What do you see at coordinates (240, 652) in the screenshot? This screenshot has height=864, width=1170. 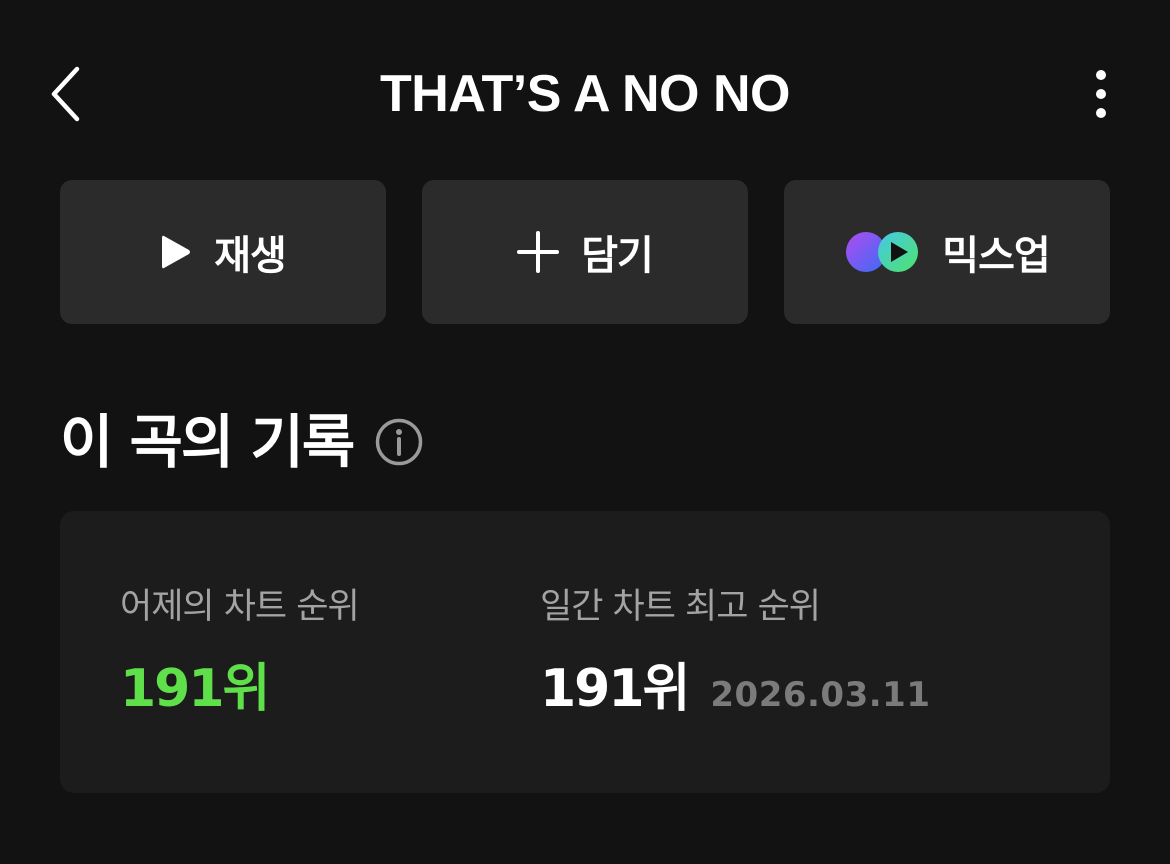 I see `yesterday-rank-stat: 어제의 차트 순위 191위` at bounding box center [240, 652].